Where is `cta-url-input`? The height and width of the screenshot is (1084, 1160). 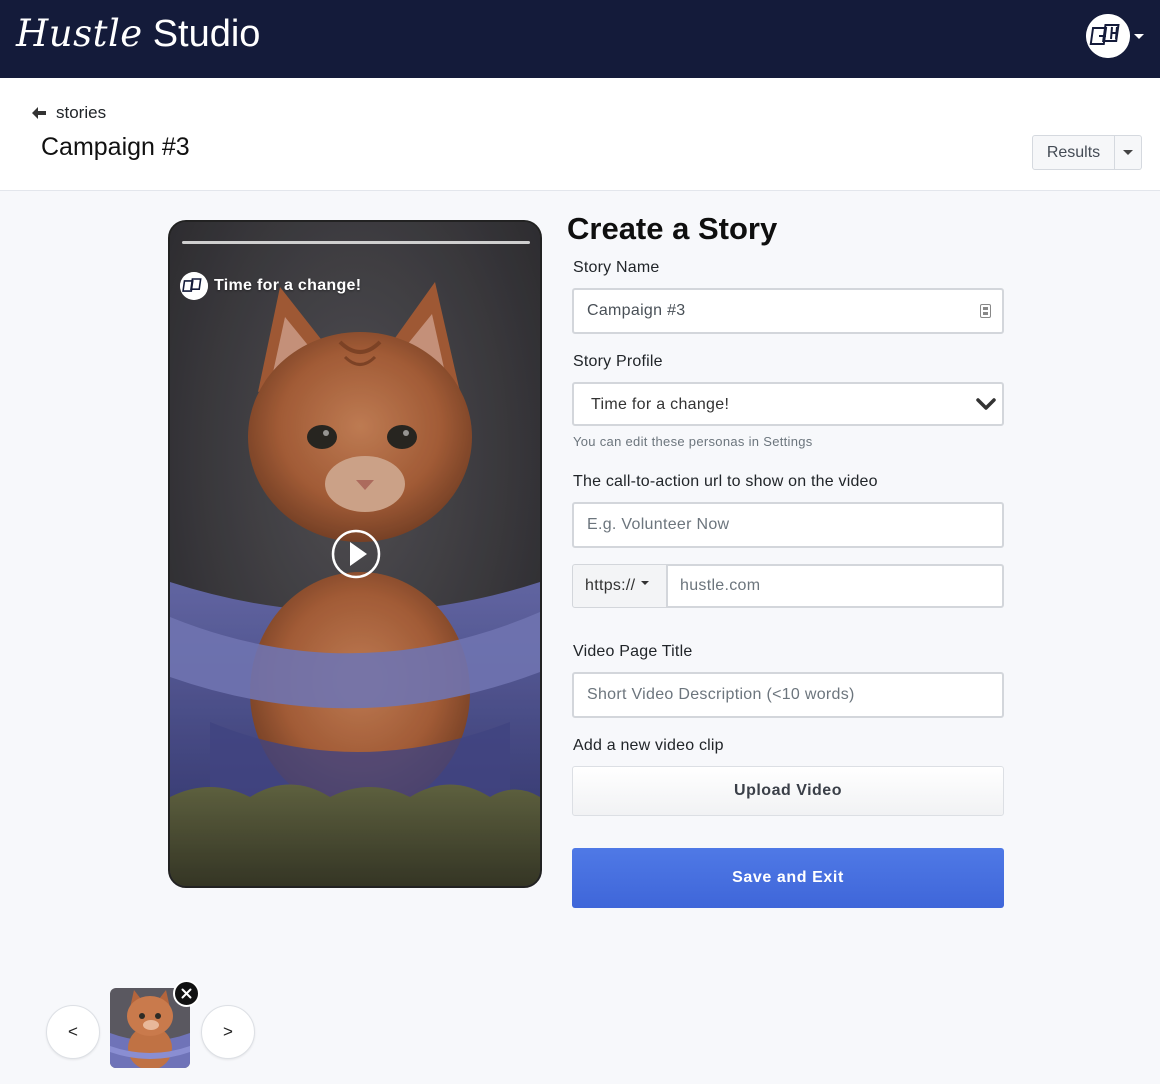
cta-url-input is located at coordinates (835, 586).